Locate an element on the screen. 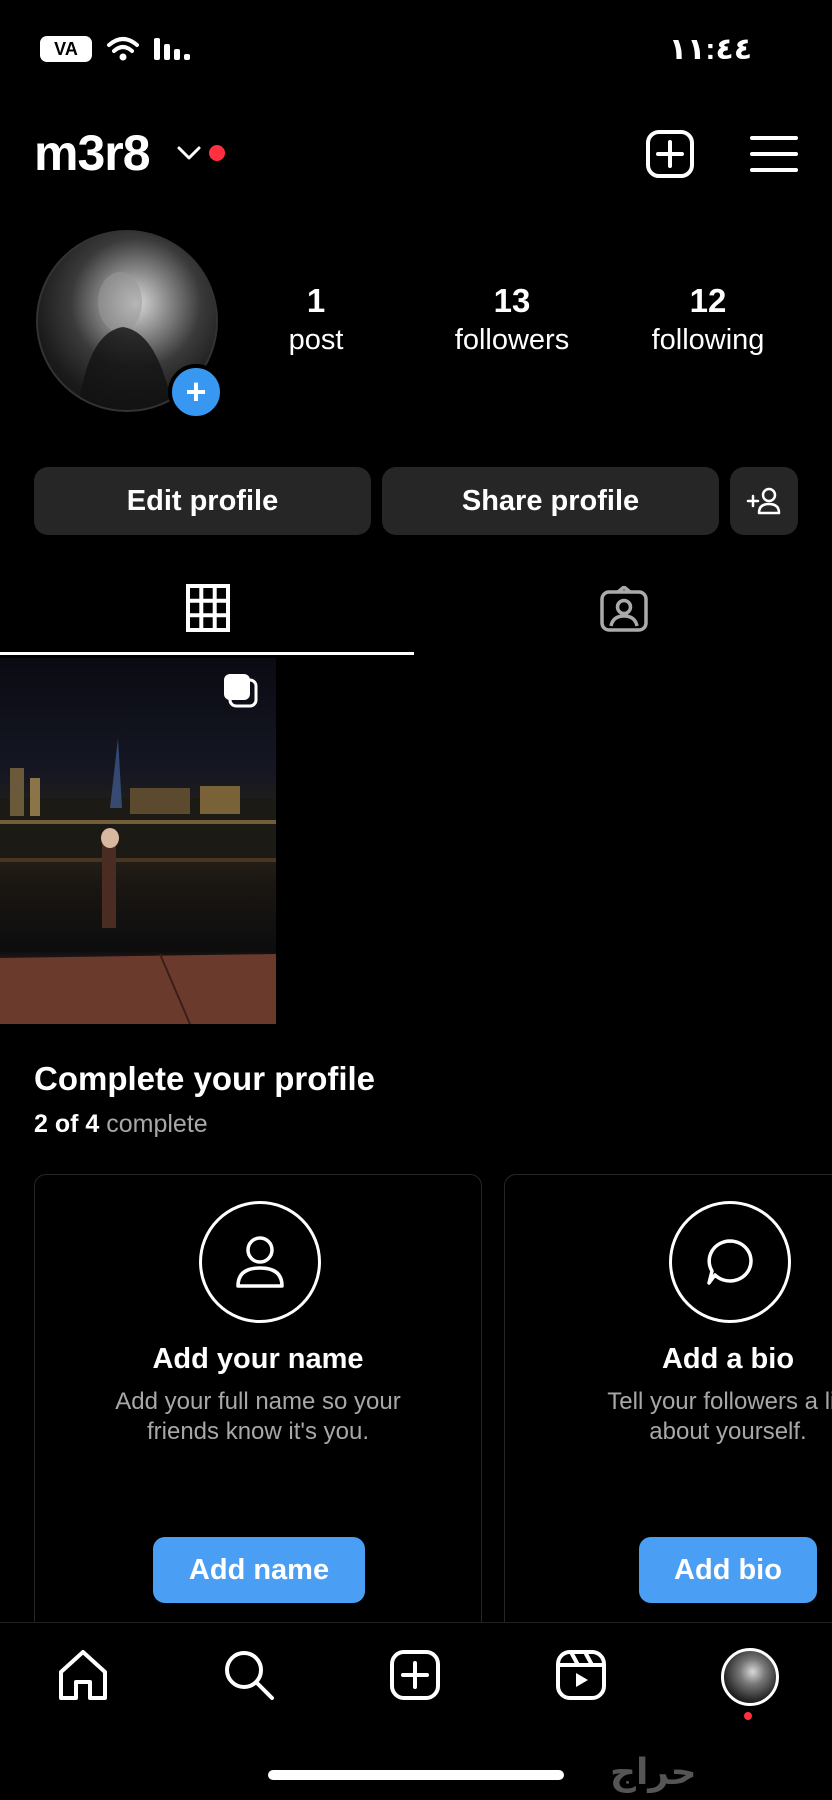 The width and height of the screenshot is (832, 1800). add-person-icon is located at coordinates (763, 501).